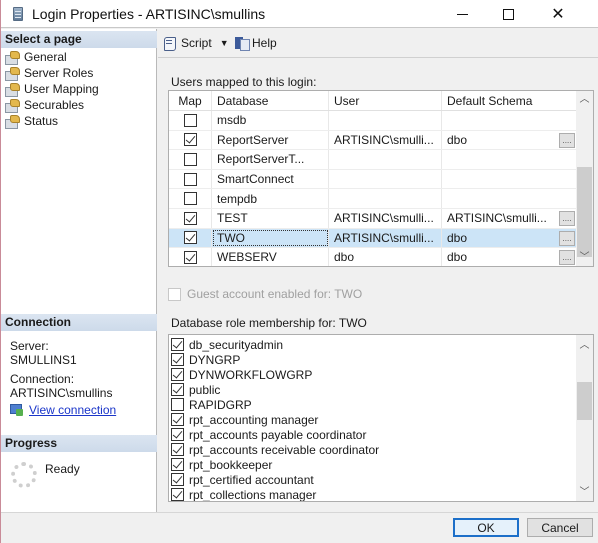 The height and width of the screenshot is (543, 598). What do you see at coordinates (36, 57) in the screenshot?
I see `nav-item-general: General` at bounding box center [36, 57].